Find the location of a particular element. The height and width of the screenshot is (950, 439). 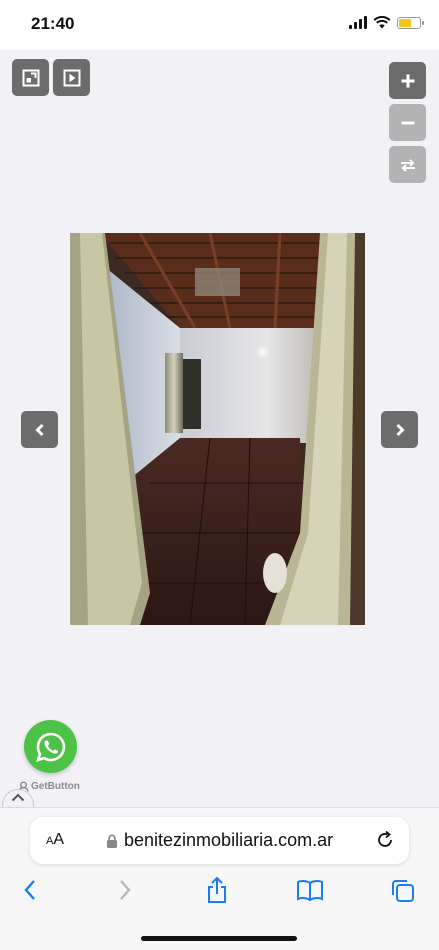

url-text: benitezinmobiliaria.com.ar is located at coordinates (228, 840).